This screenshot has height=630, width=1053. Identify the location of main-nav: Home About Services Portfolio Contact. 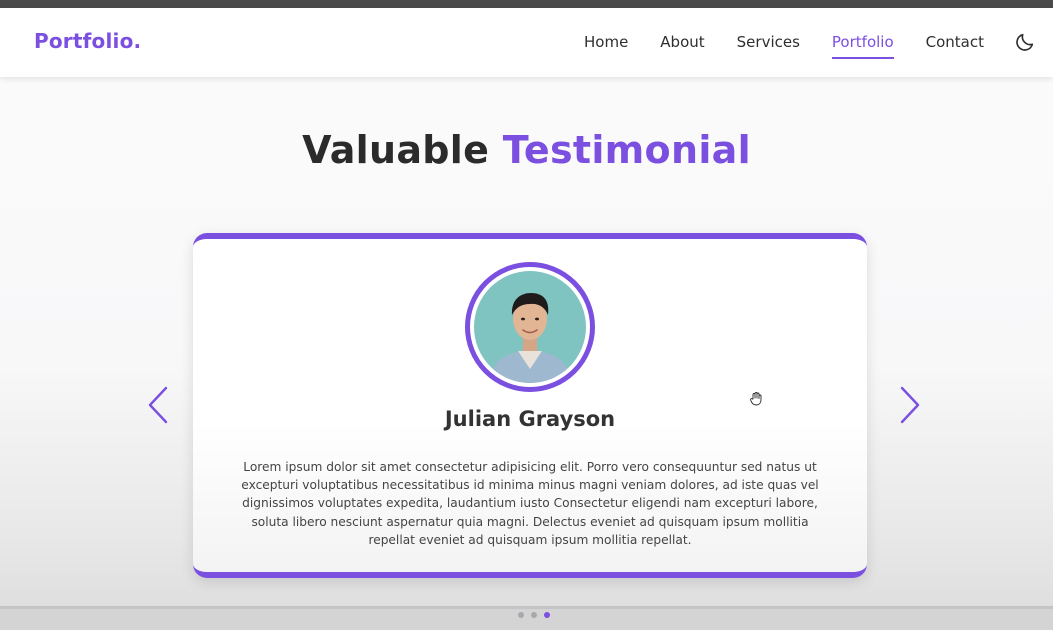
(800, 45).